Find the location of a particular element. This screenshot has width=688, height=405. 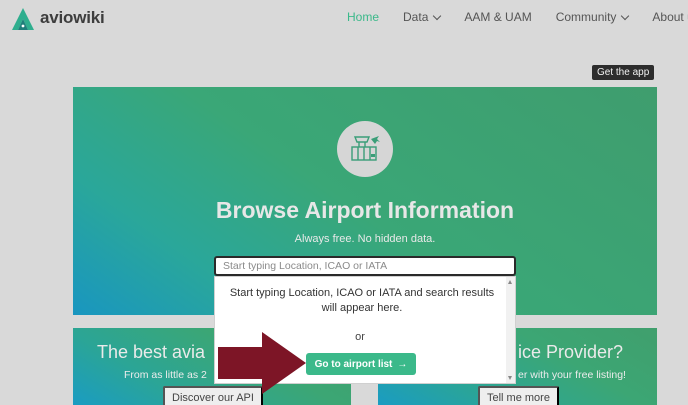

tell-me-more-button: Tell me more is located at coordinates (518, 395).